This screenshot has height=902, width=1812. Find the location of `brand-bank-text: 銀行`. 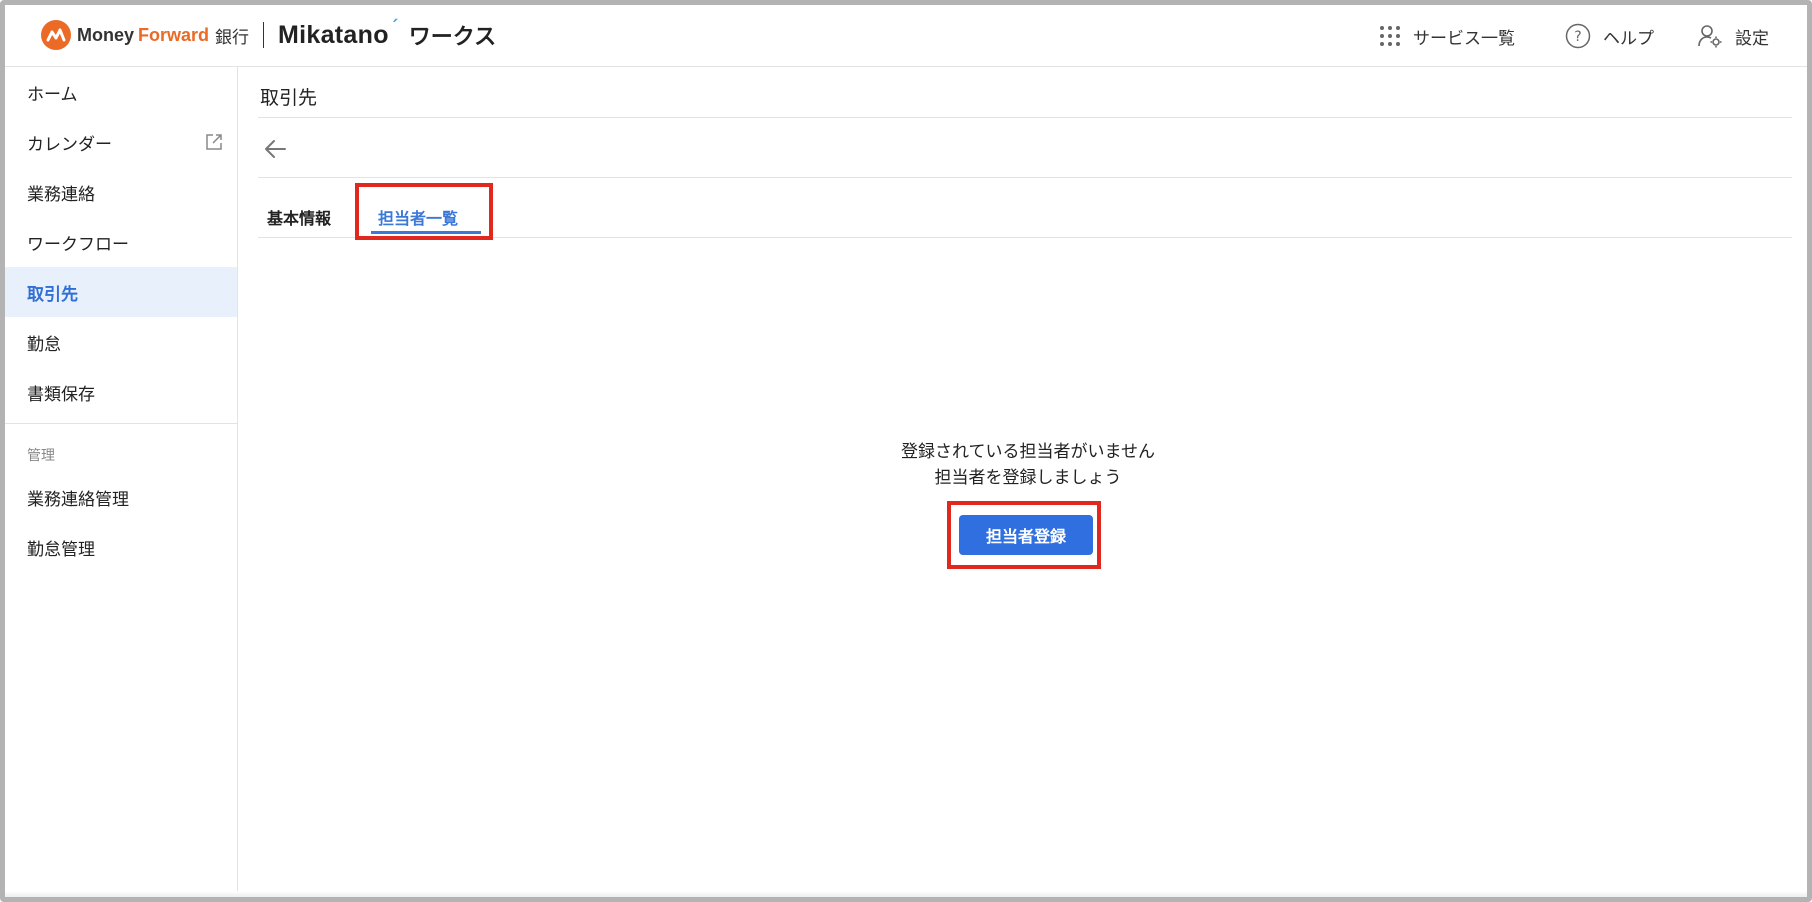

brand-bank-text: 銀行 is located at coordinates (232, 37).